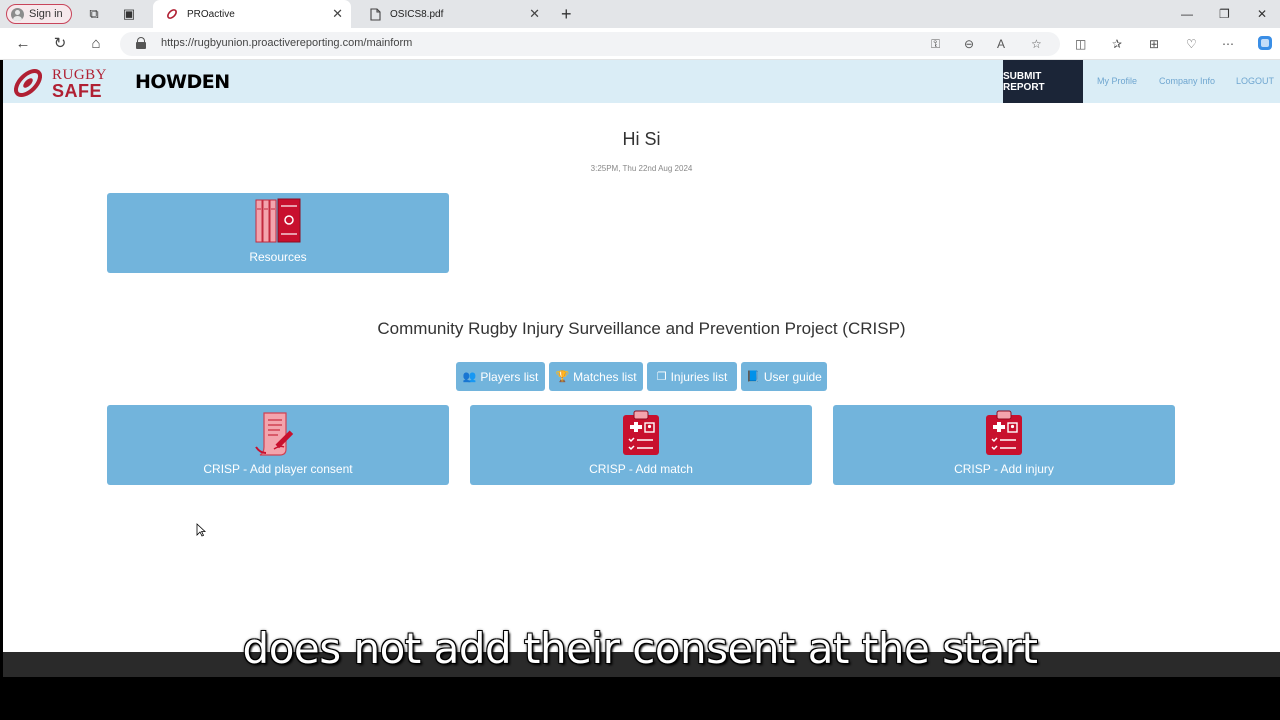 This screenshot has width=1280, height=720. Describe the element at coordinates (94, 14) in the screenshot. I see `collections-icon: ⧉` at that location.